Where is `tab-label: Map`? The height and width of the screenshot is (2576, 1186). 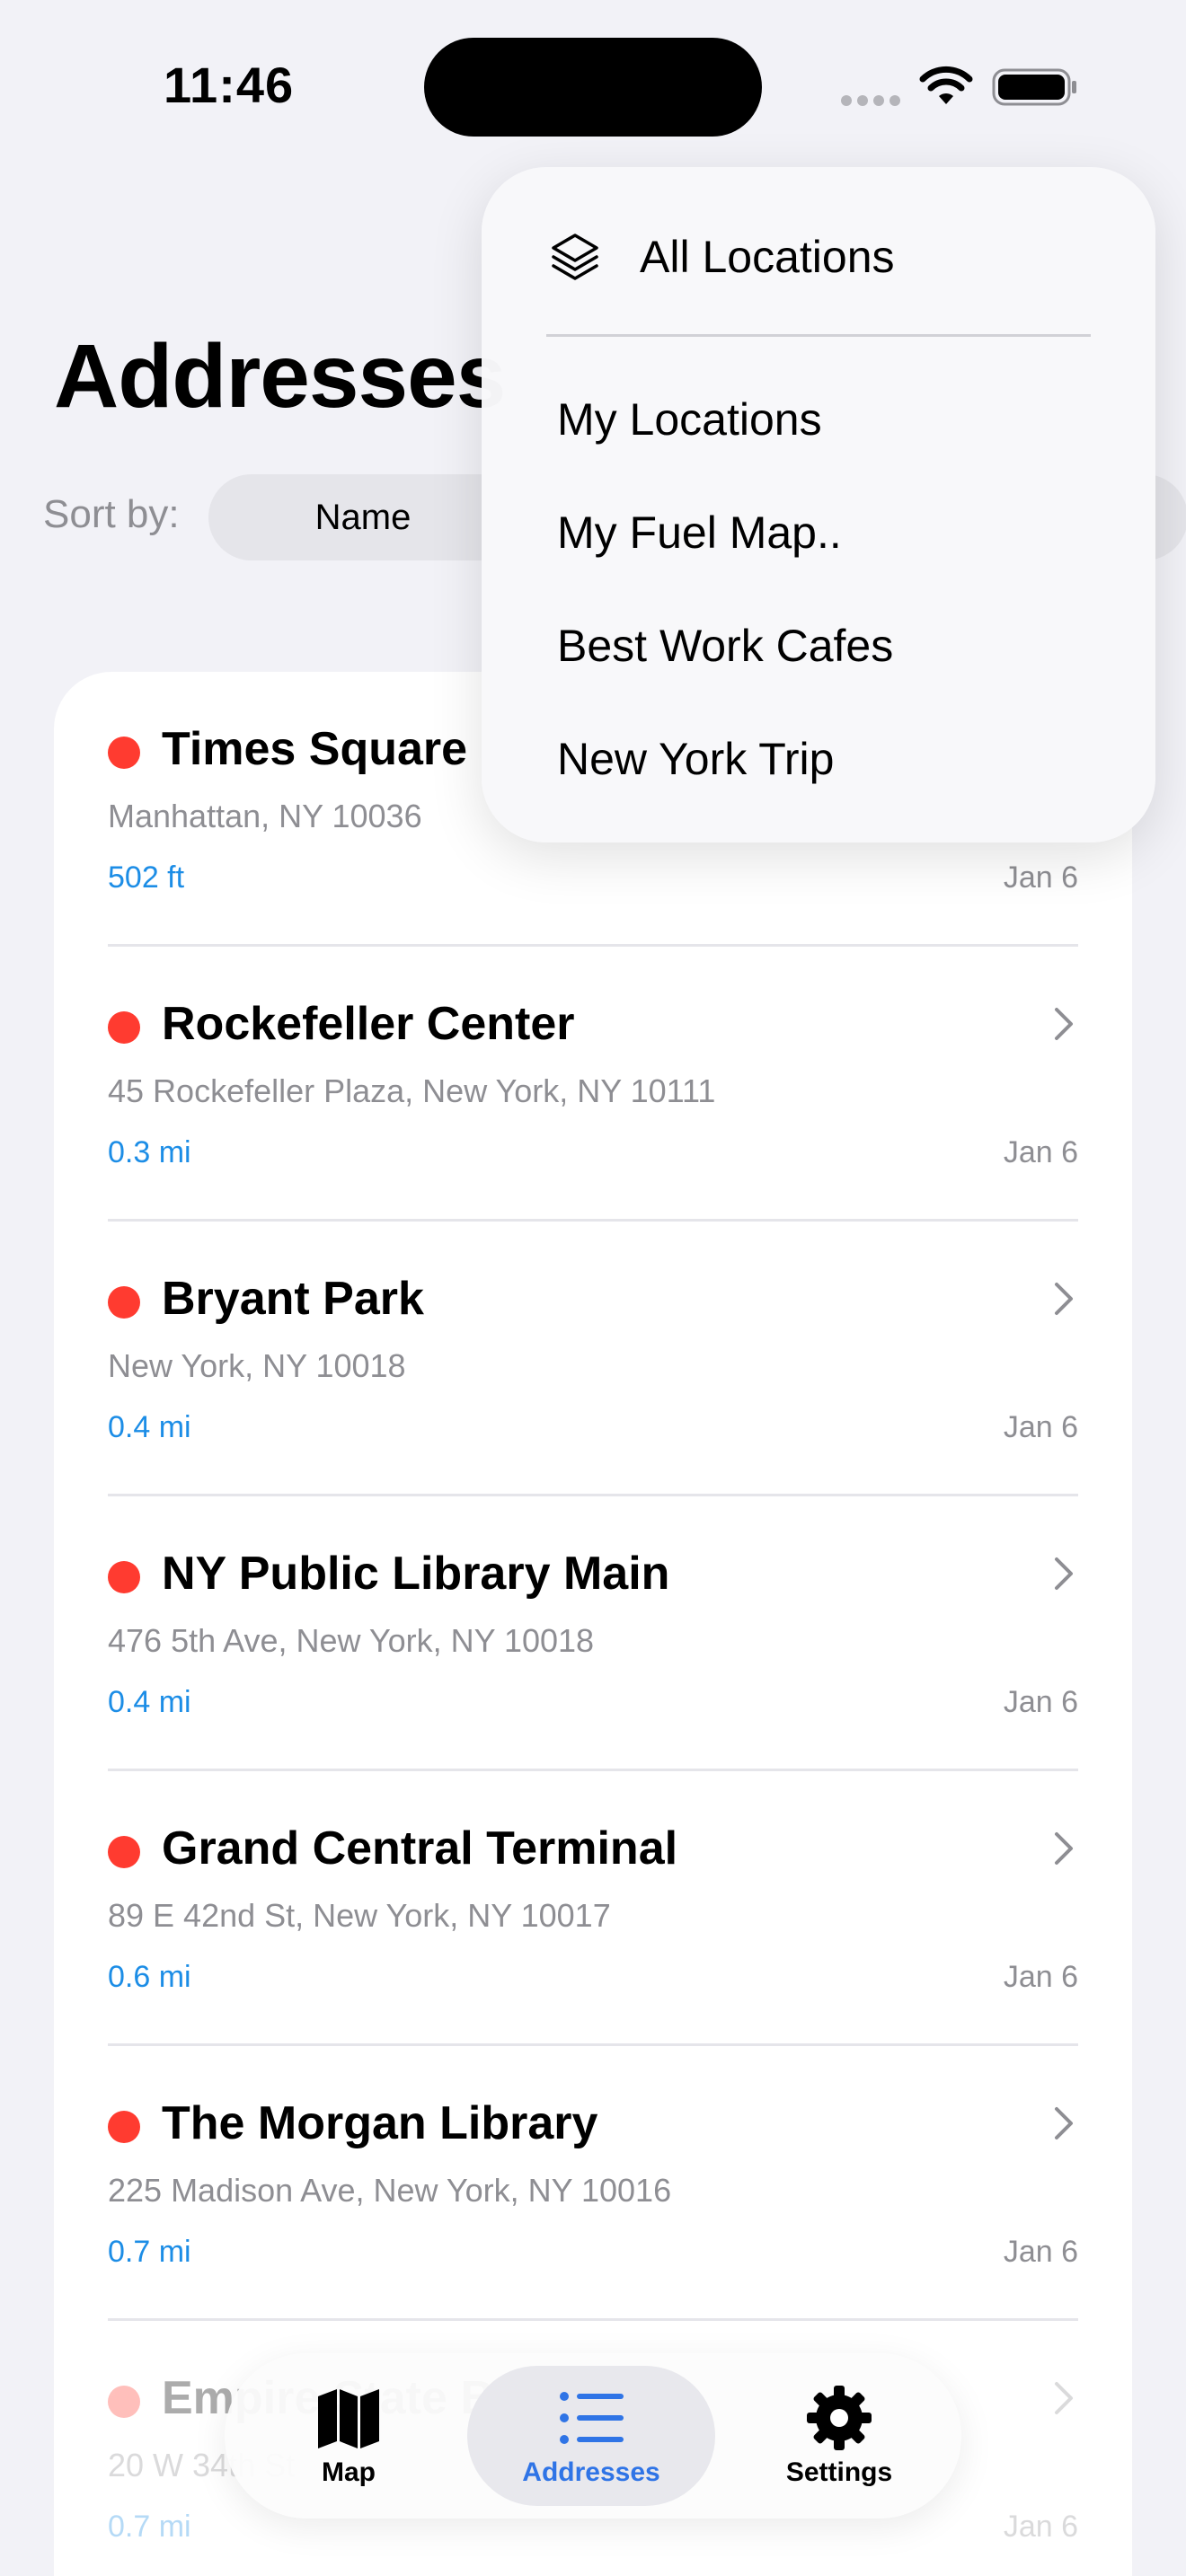
tab-label: Map is located at coordinates (349, 2472).